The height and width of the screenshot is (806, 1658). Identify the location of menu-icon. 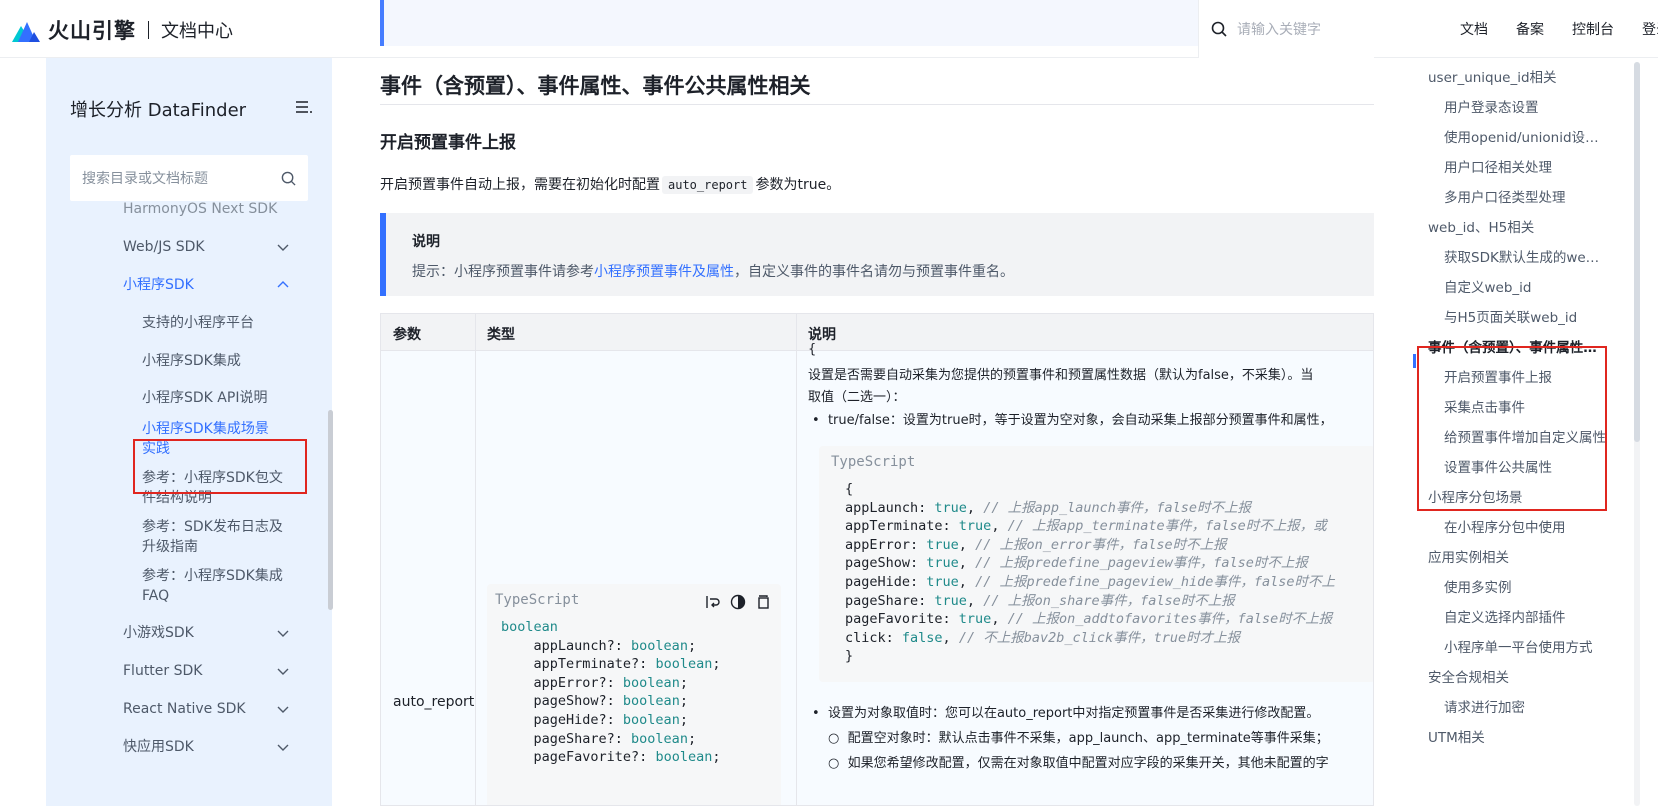
(304, 107).